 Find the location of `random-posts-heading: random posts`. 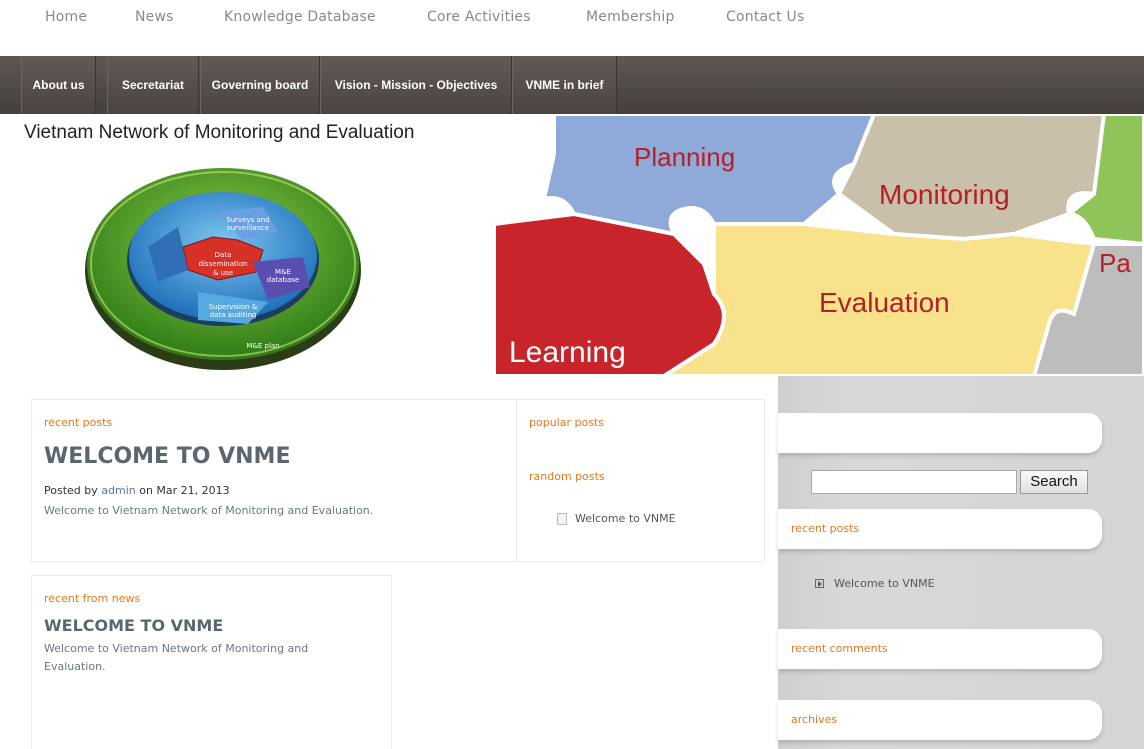

random-posts-heading: random posts is located at coordinates (567, 476).